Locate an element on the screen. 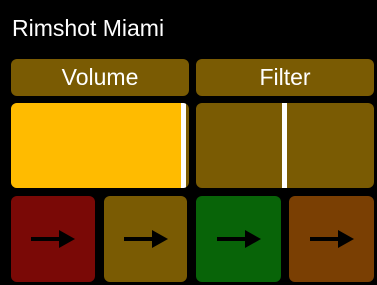 Image resolution: width=377 pixels, height=285 pixels. pad-1-button is located at coordinates (53, 239).